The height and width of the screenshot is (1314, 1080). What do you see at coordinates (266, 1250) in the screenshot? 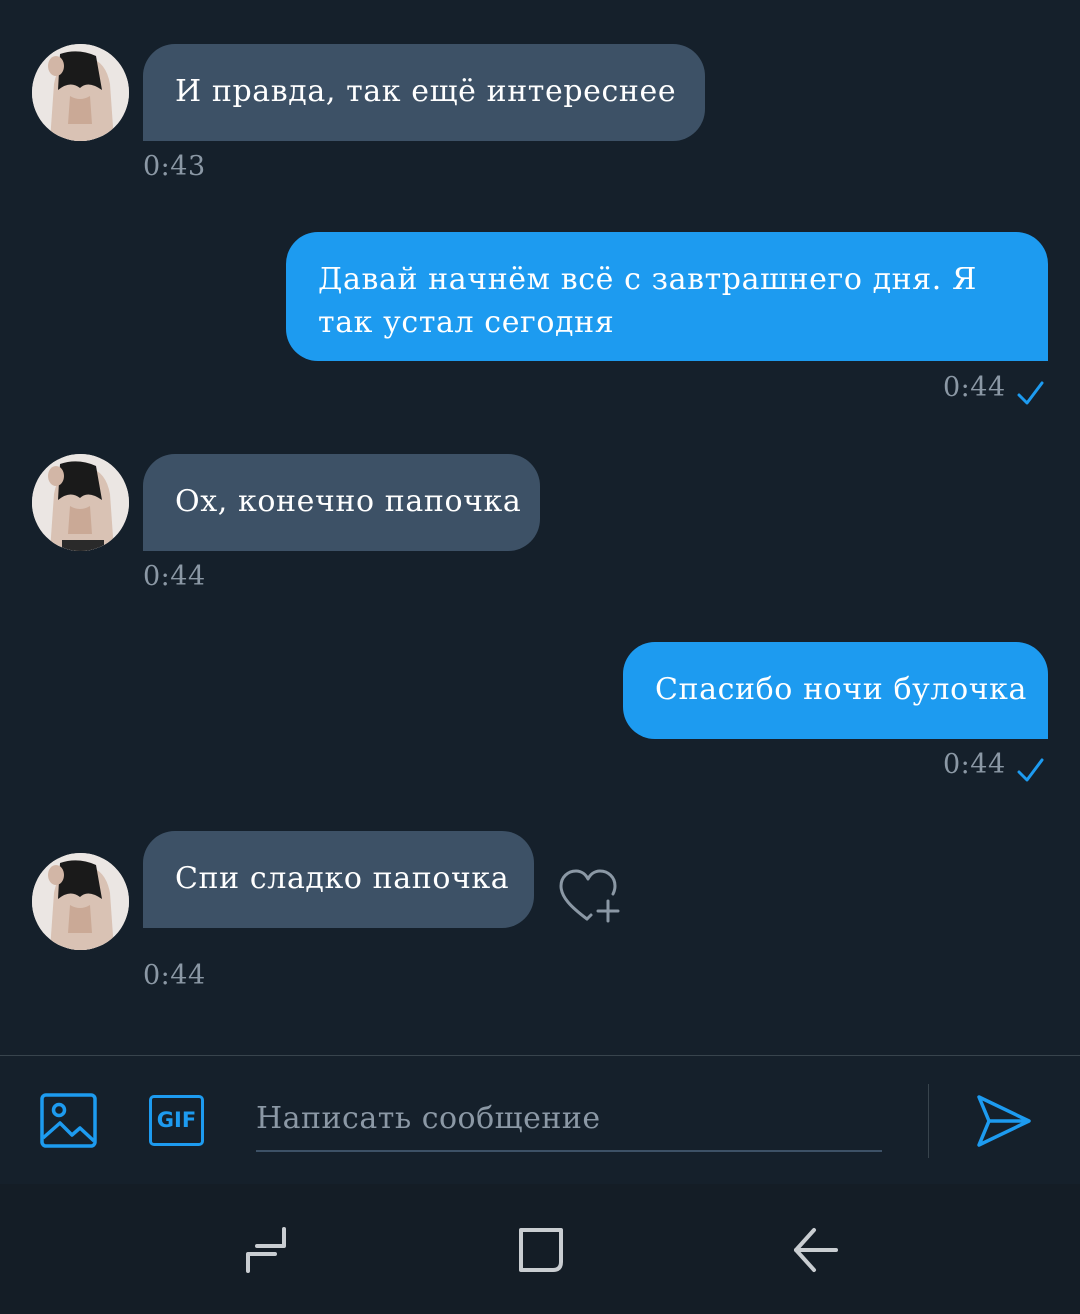
I see `recents-icon` at bounding box center [266, 1250].